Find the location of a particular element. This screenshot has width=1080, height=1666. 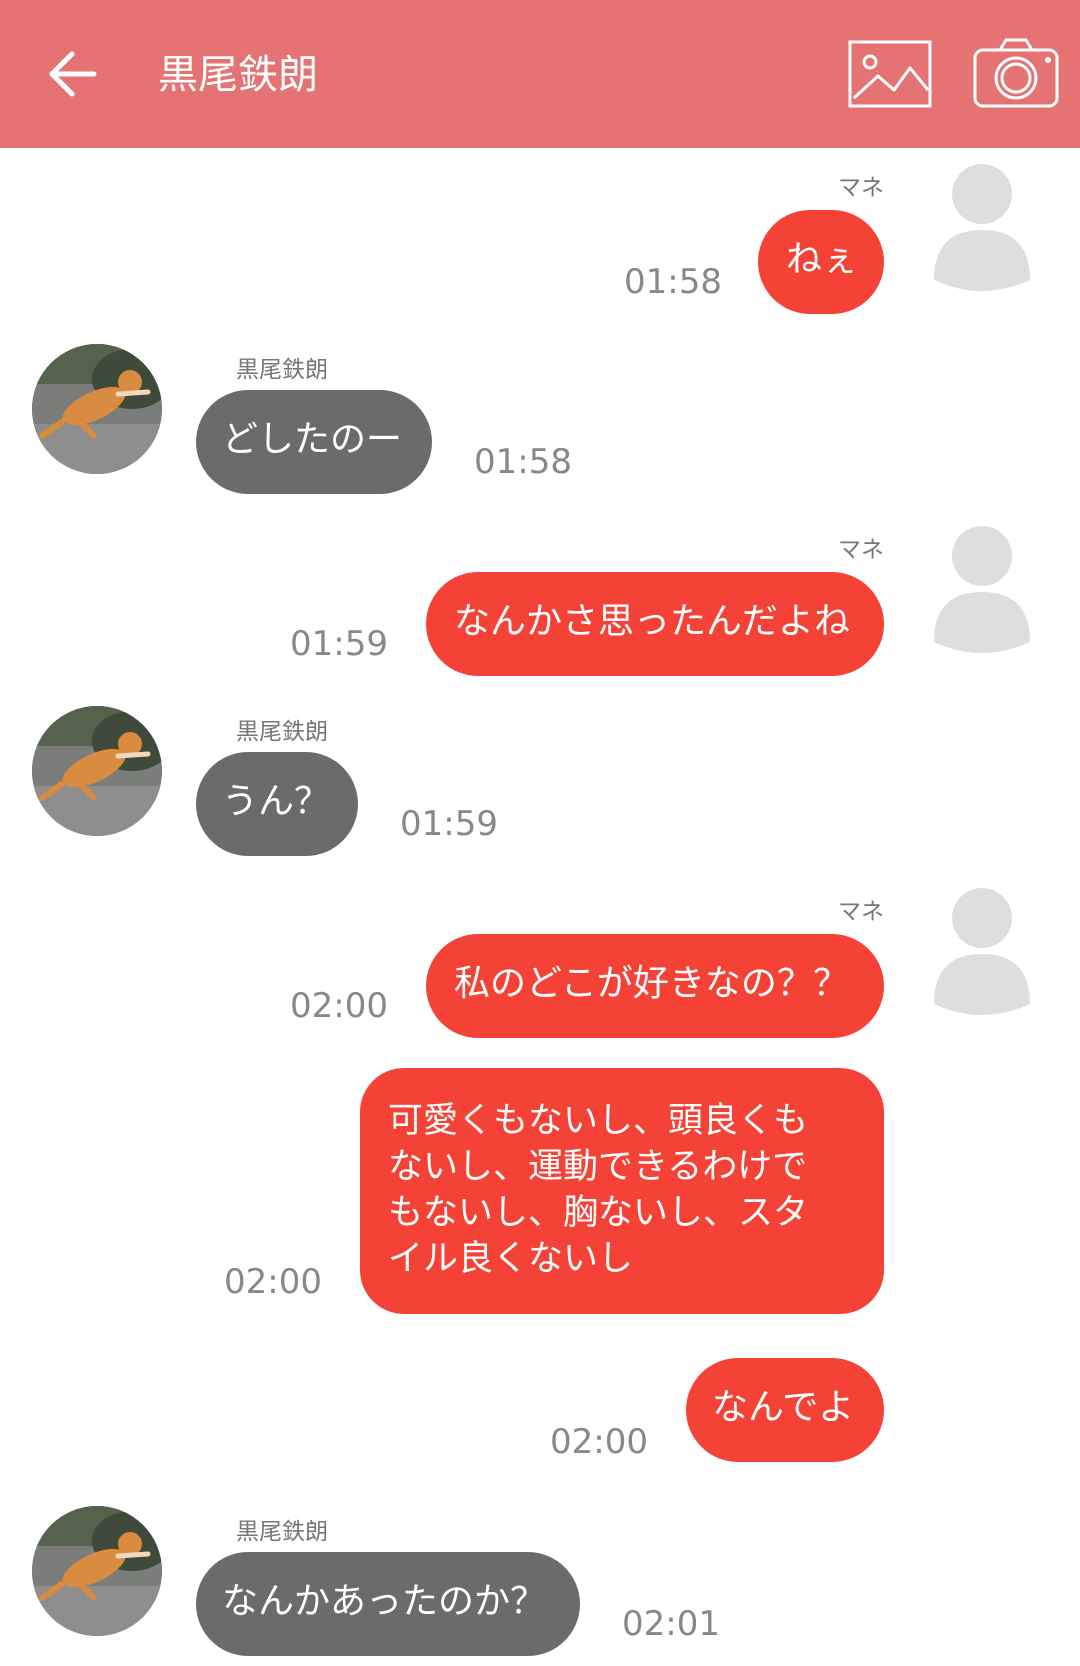

arrow-left-icon is located at coordinates (73, 74).